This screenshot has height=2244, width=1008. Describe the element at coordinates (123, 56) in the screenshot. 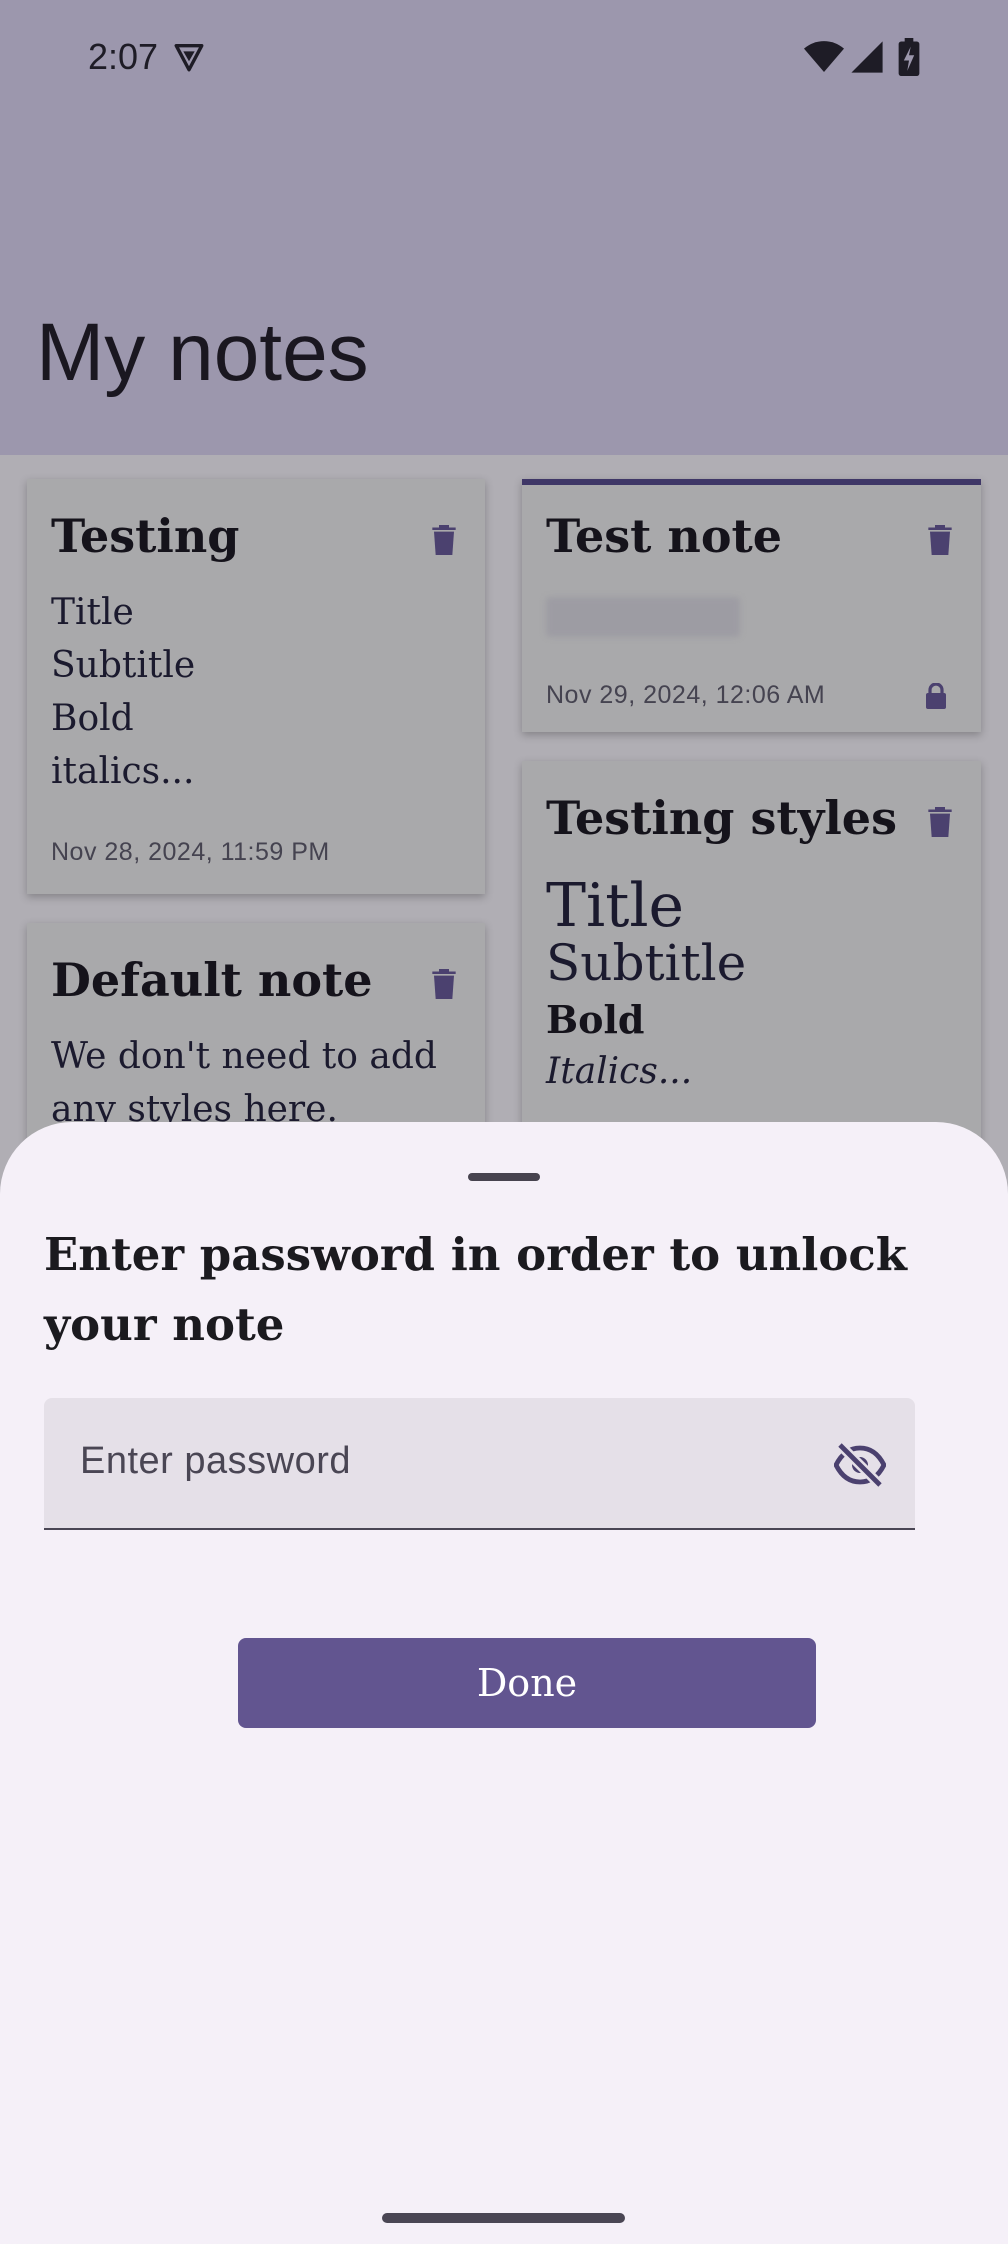

I see `status-time: 2:07` at that location.